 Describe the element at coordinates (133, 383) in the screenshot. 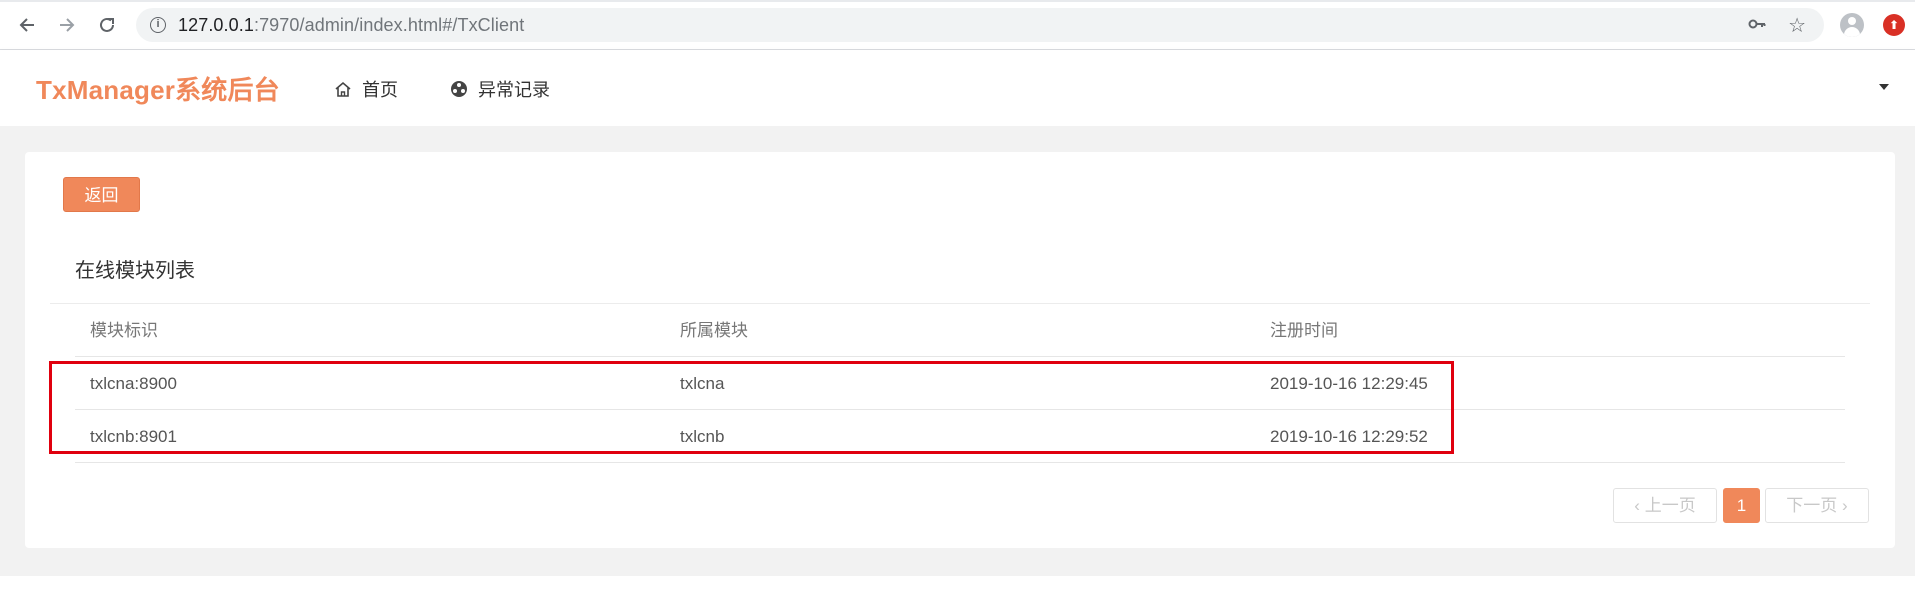

I see `cell-module-id: txlcna:8900` at that location.